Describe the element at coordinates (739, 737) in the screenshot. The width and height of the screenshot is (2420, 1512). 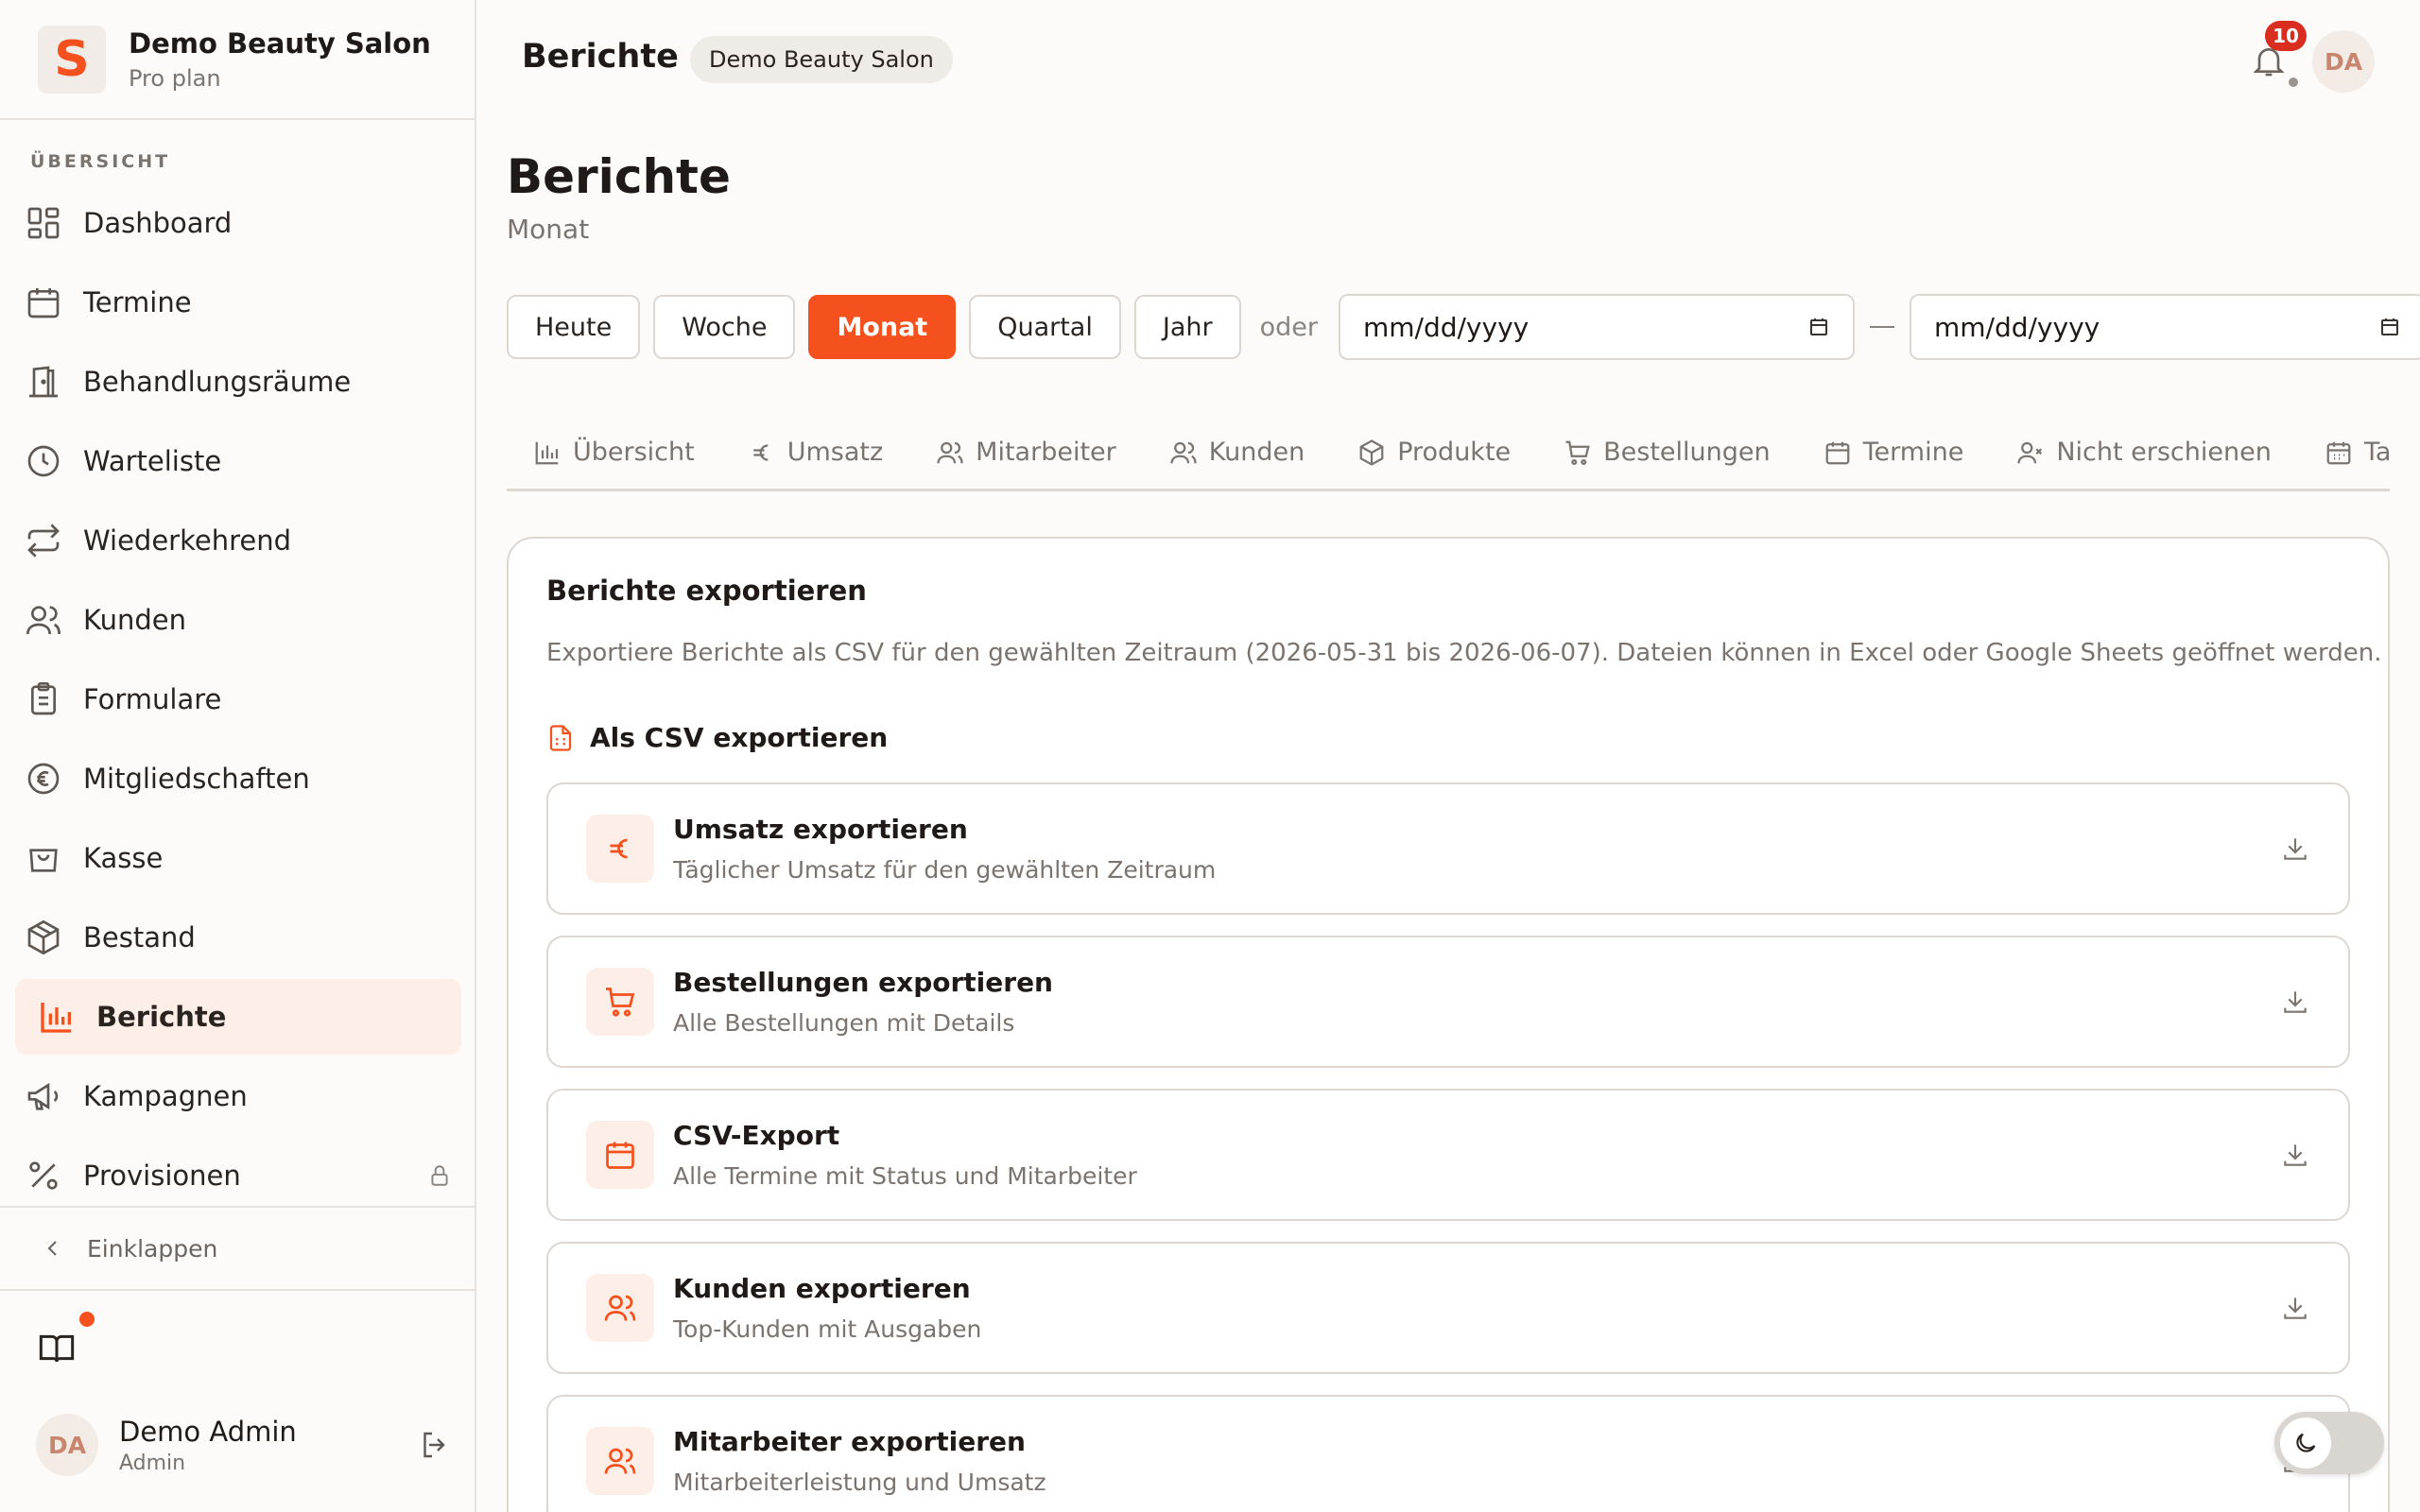
I see `csv-heading-label: Als CSV exportieren` at that location.